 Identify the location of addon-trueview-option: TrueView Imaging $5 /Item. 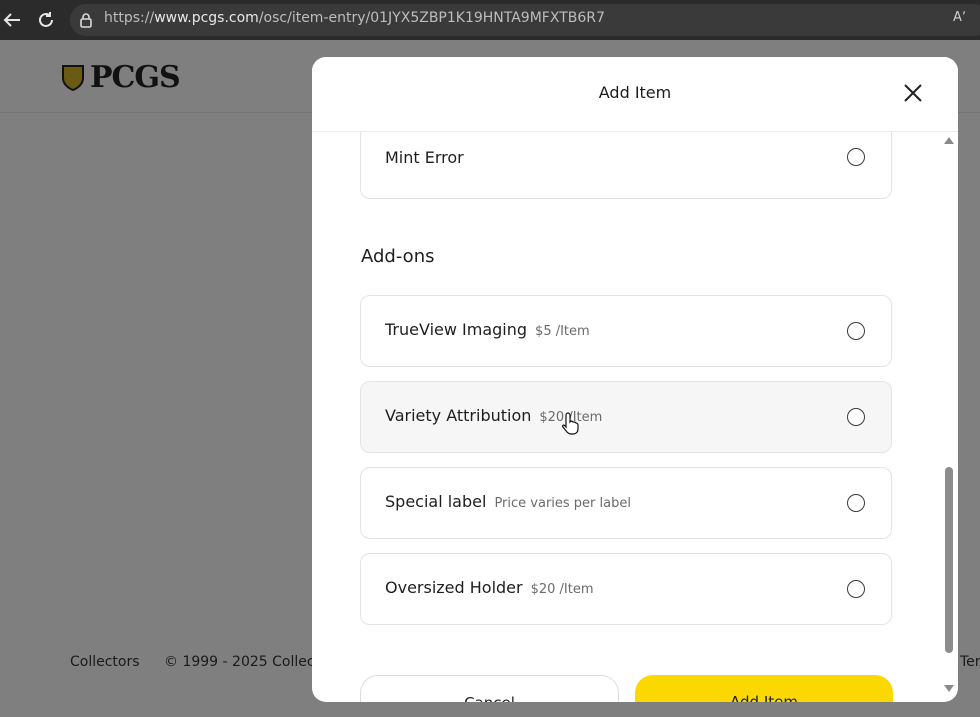
(626, 331).